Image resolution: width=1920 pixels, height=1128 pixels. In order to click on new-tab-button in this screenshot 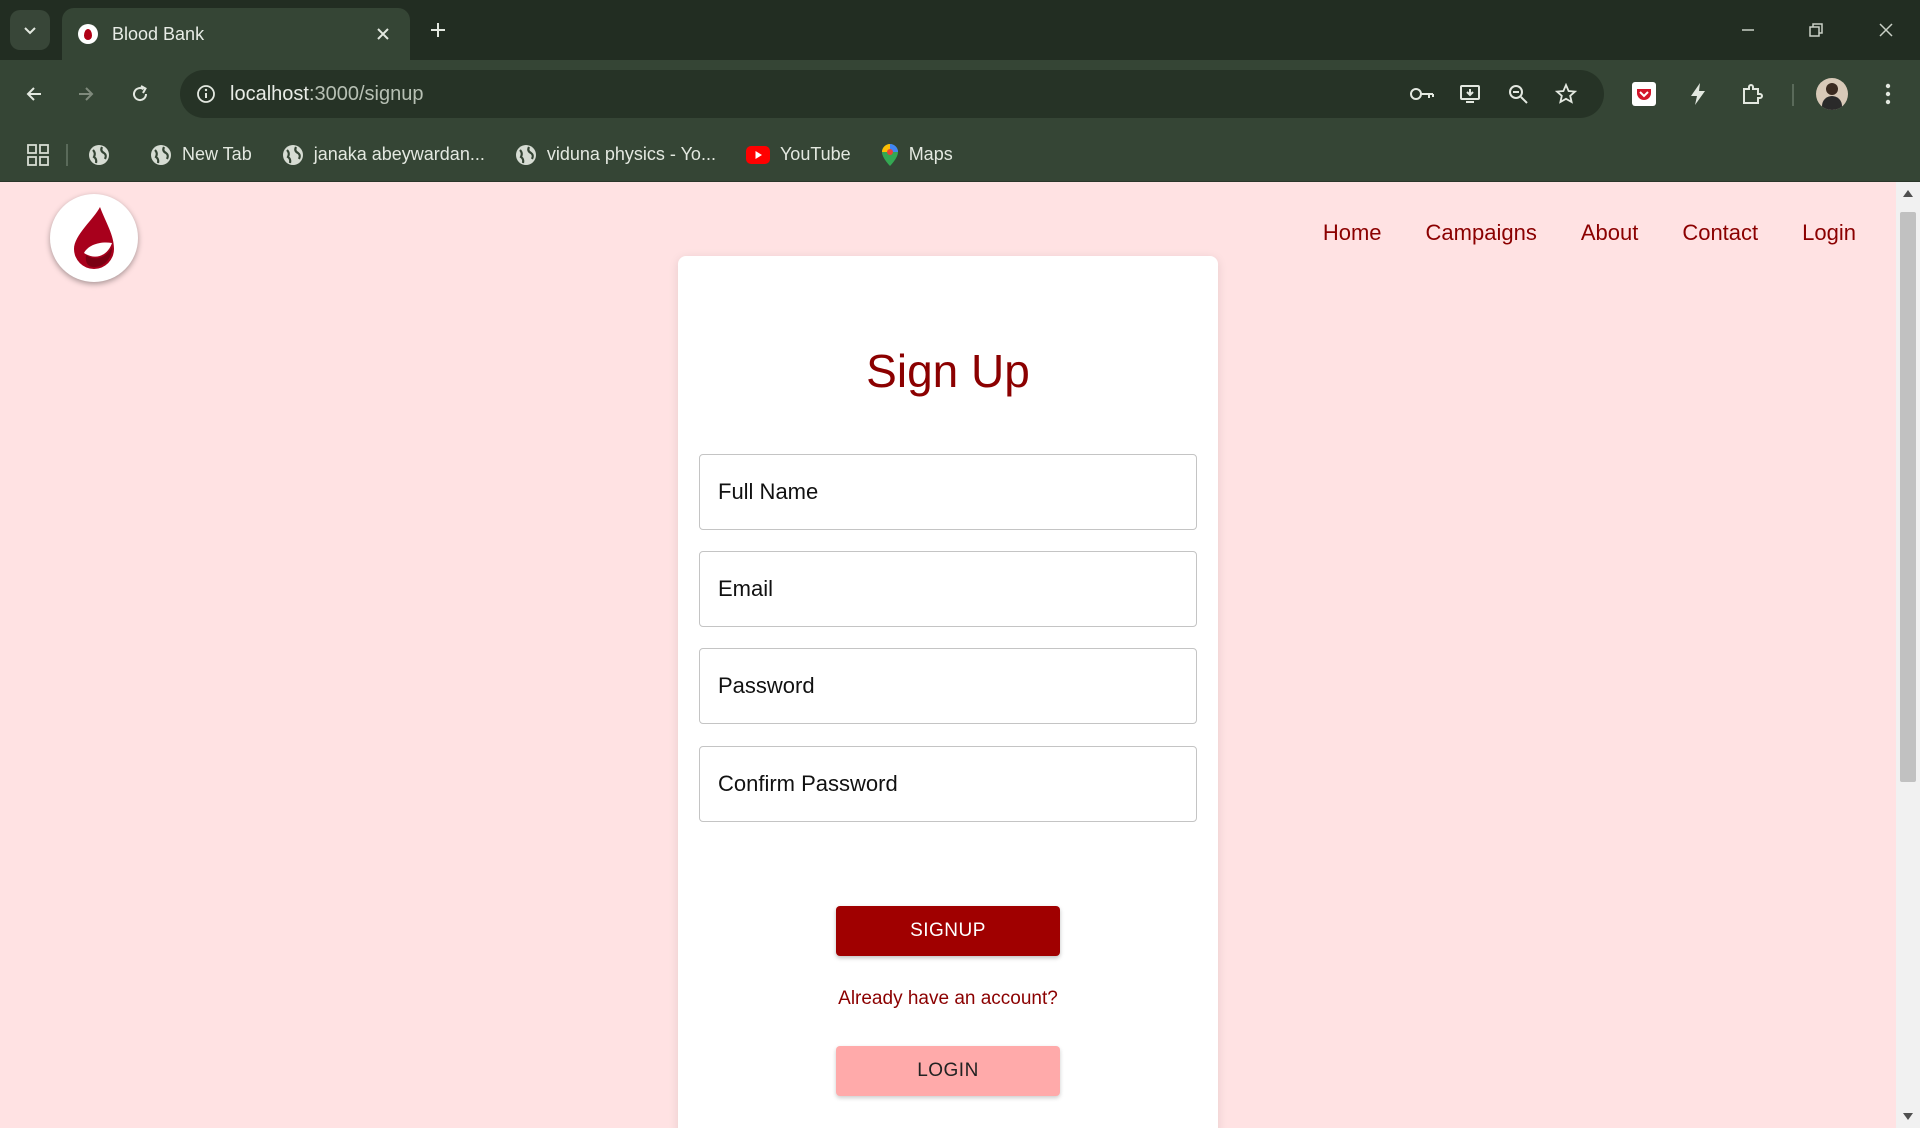, I will do `click(438, 30)`.